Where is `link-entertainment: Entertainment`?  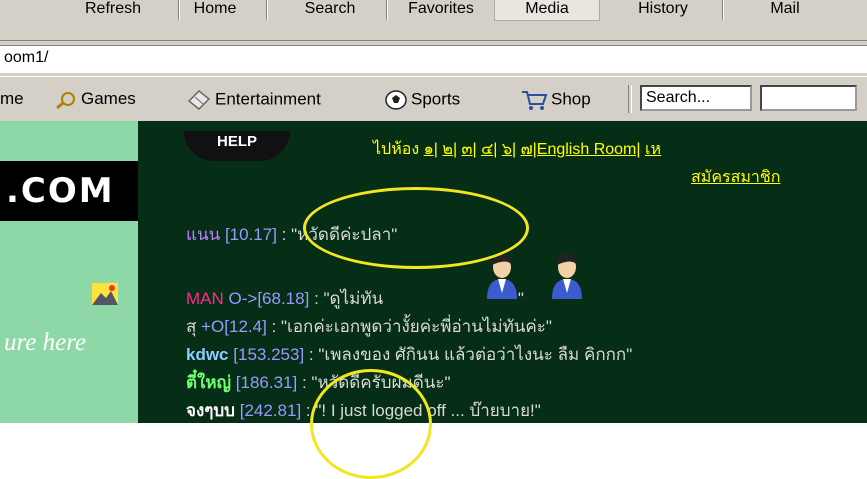
link-entertainment: Entertainment is located at coordinates (253, 100).